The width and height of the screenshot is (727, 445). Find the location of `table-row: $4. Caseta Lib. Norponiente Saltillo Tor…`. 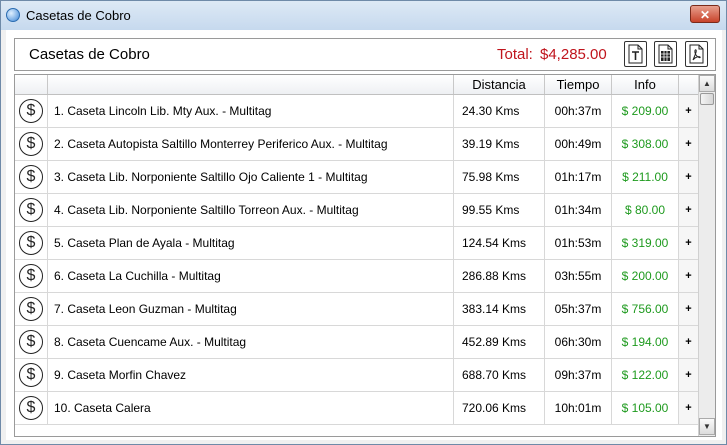

table-row: $4. Caseta Lib. Norponiente Saltillo Tor… is located at coordinates (356, 210).